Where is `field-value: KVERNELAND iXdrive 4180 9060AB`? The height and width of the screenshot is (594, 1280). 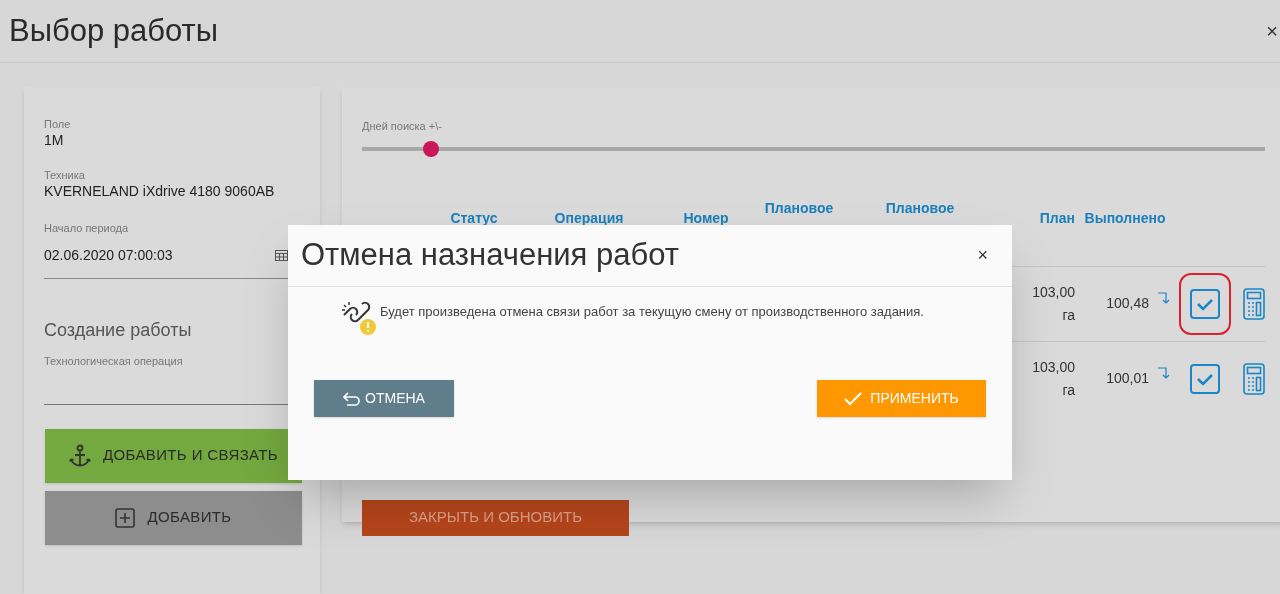
field-value: KVERNELAND iXdrive 4180 9060AB is located at coordinates (160, 191).